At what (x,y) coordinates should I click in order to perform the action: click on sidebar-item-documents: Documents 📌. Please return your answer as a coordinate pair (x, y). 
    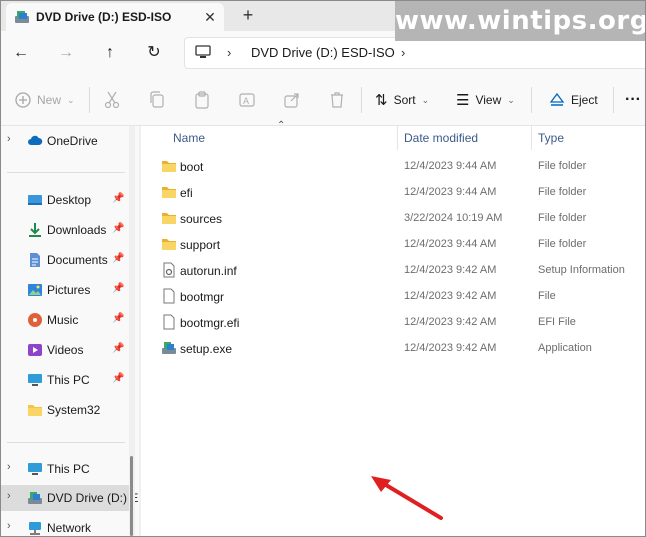
    Looking at the image, I should click on (65, 260).